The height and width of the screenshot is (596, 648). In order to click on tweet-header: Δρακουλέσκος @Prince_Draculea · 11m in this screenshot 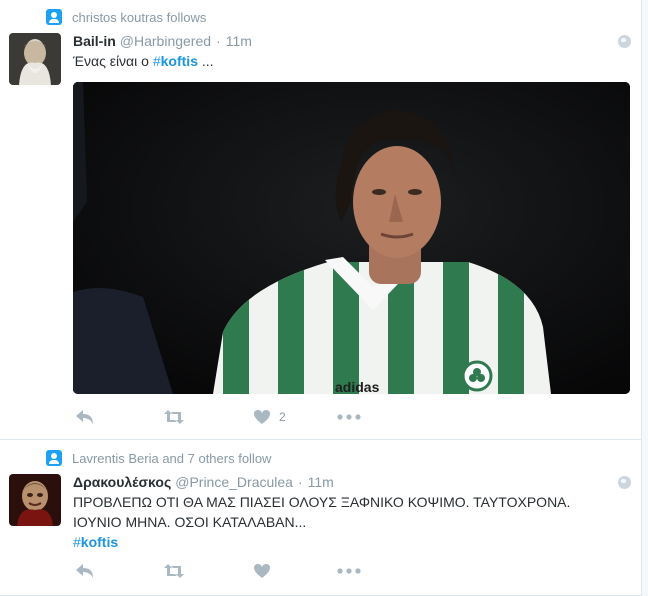, I will do `click(203, 482)`.